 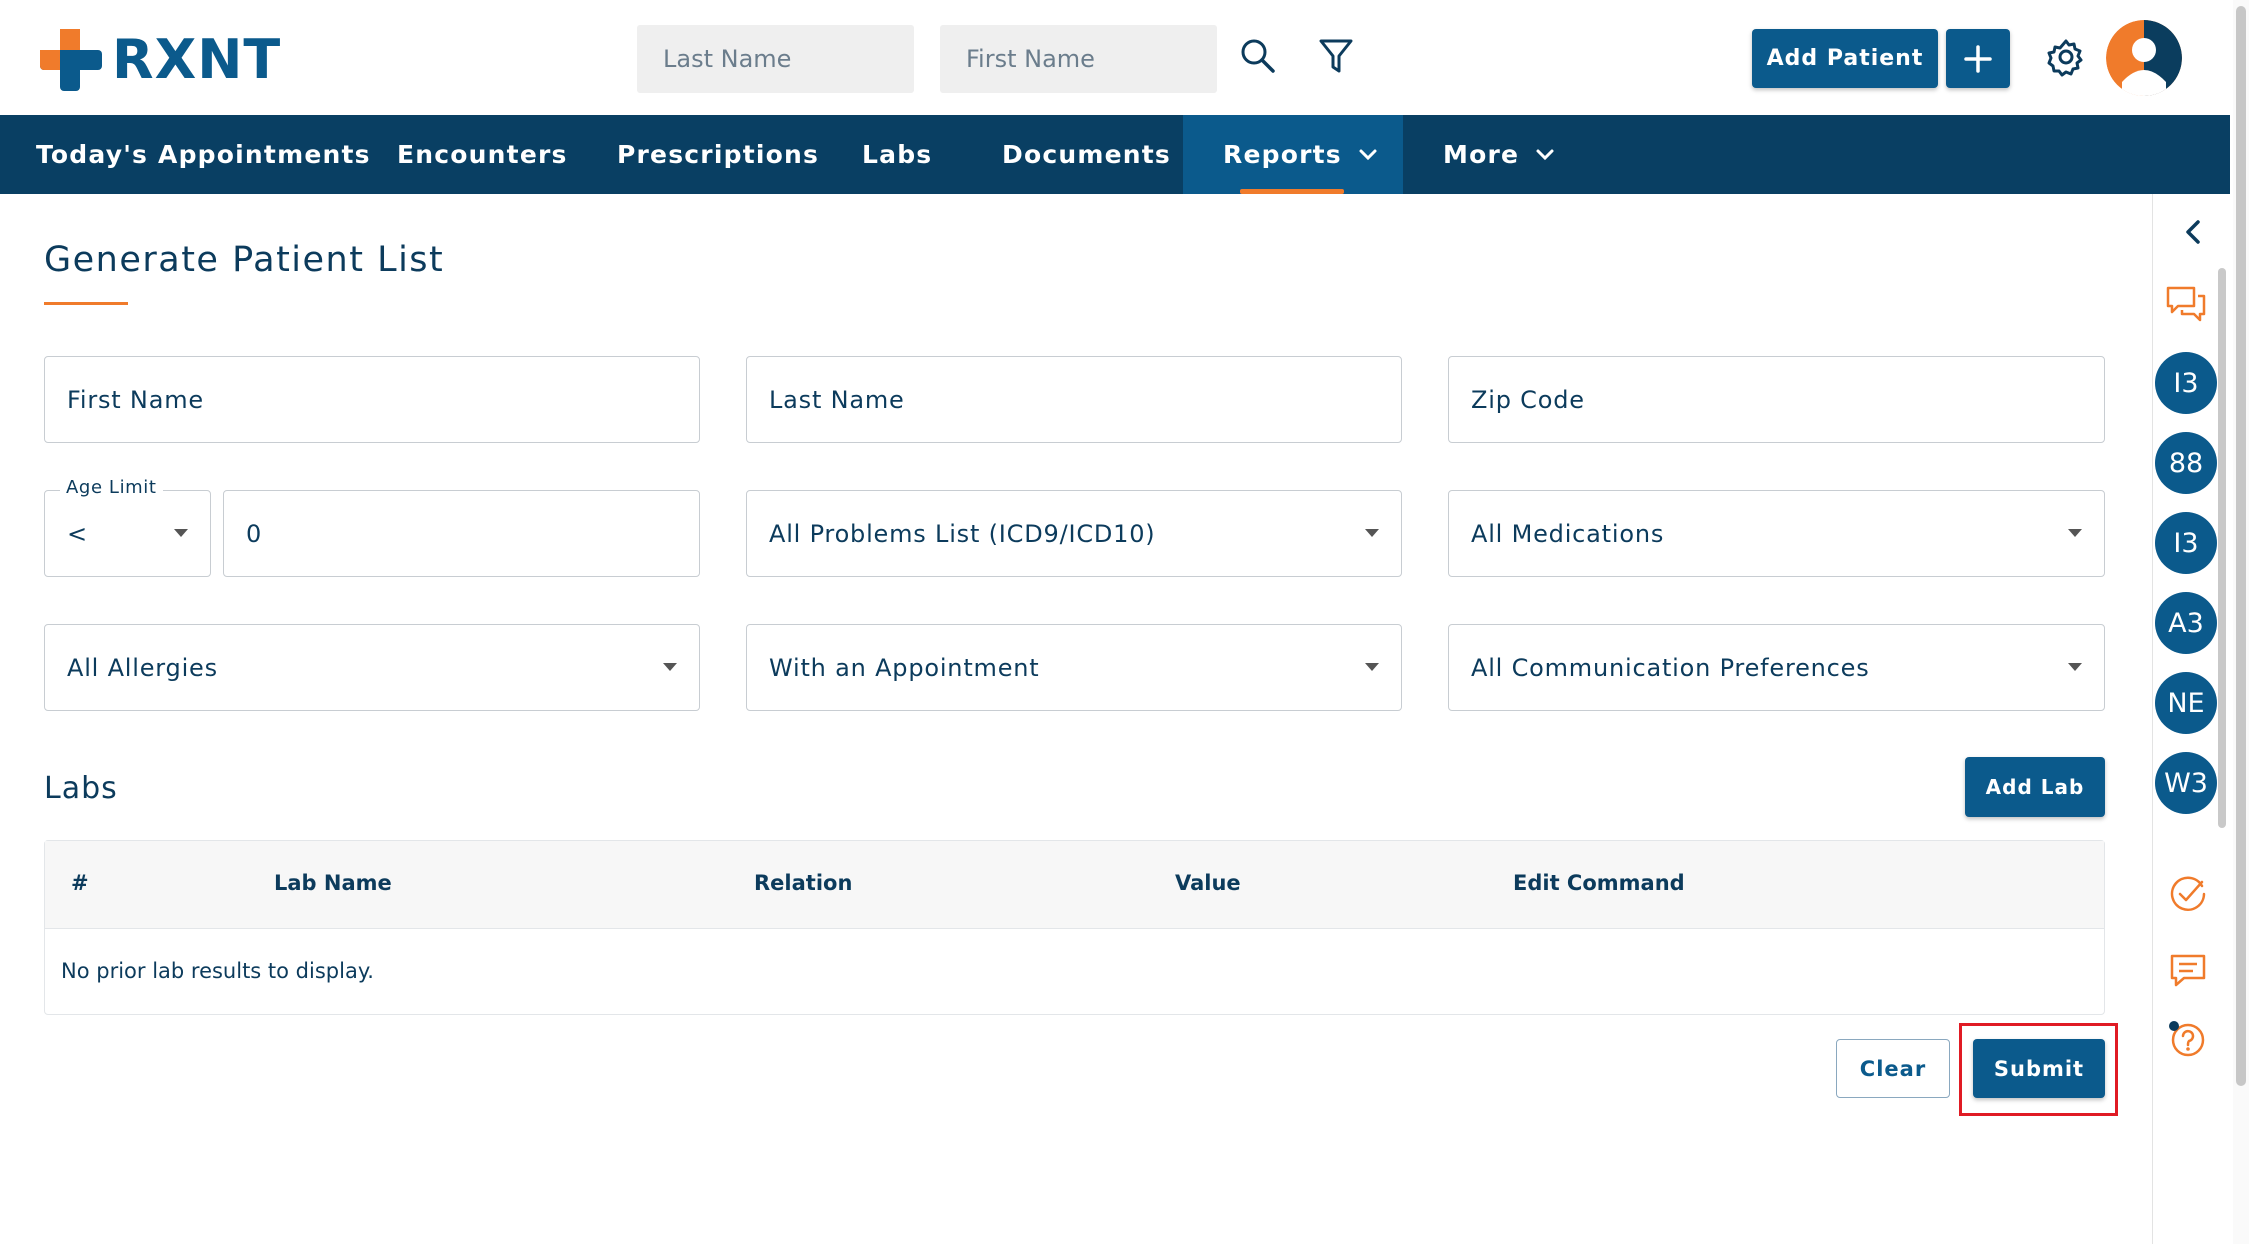 I want to click on first-name-field: First Name, so click(x=372, y=399).